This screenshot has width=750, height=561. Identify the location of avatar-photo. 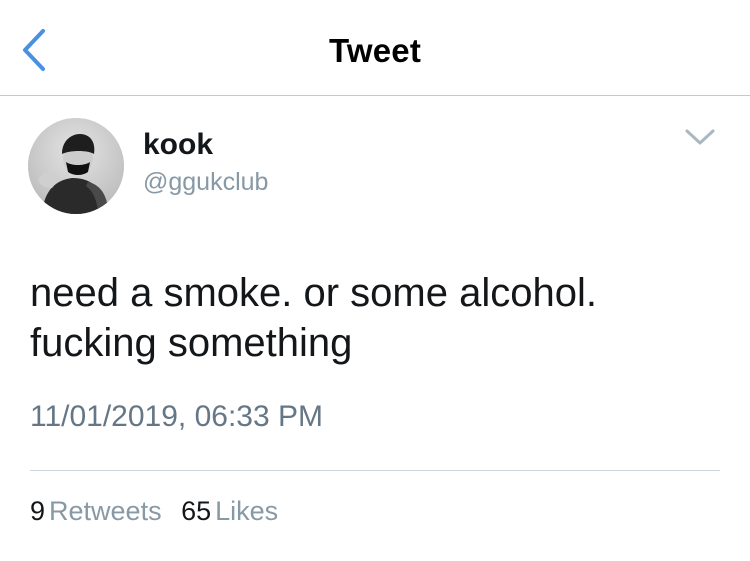
(76, 166).